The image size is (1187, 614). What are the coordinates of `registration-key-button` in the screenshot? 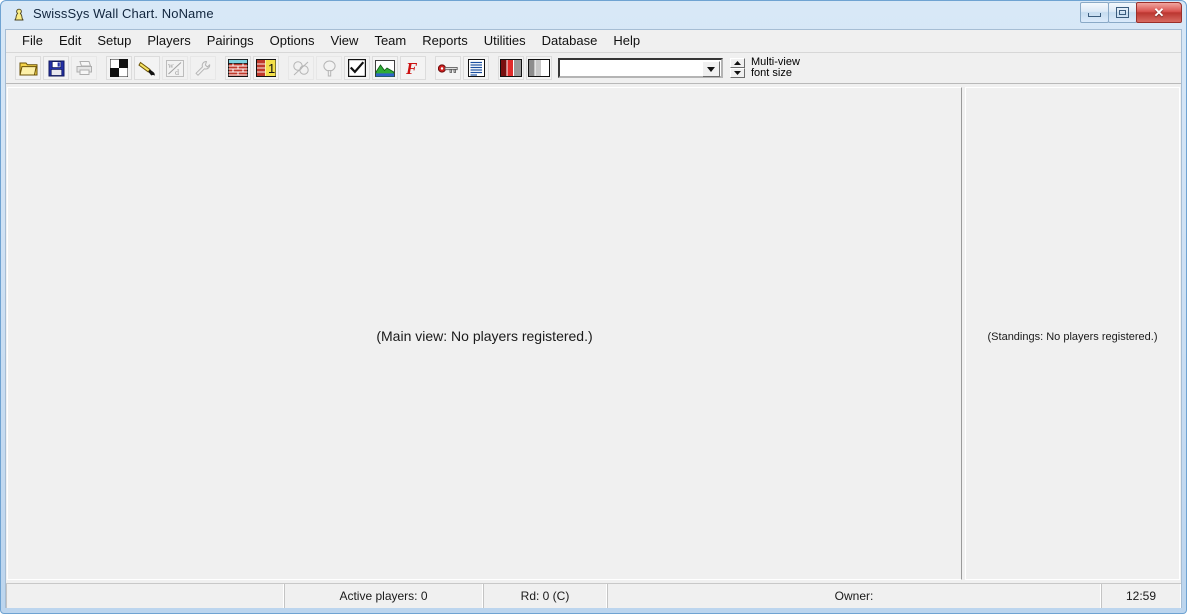 It's located at (448, 68).